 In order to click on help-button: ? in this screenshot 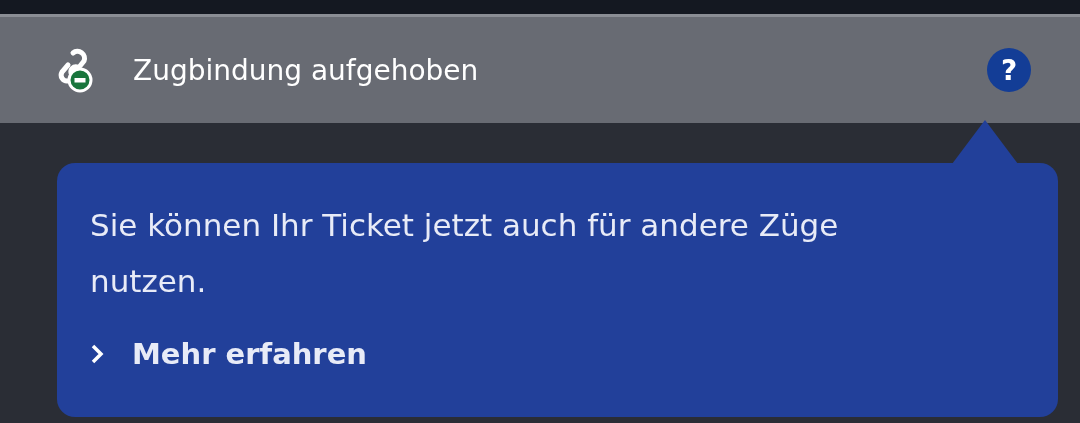, I will do `click(1009, 70)`.